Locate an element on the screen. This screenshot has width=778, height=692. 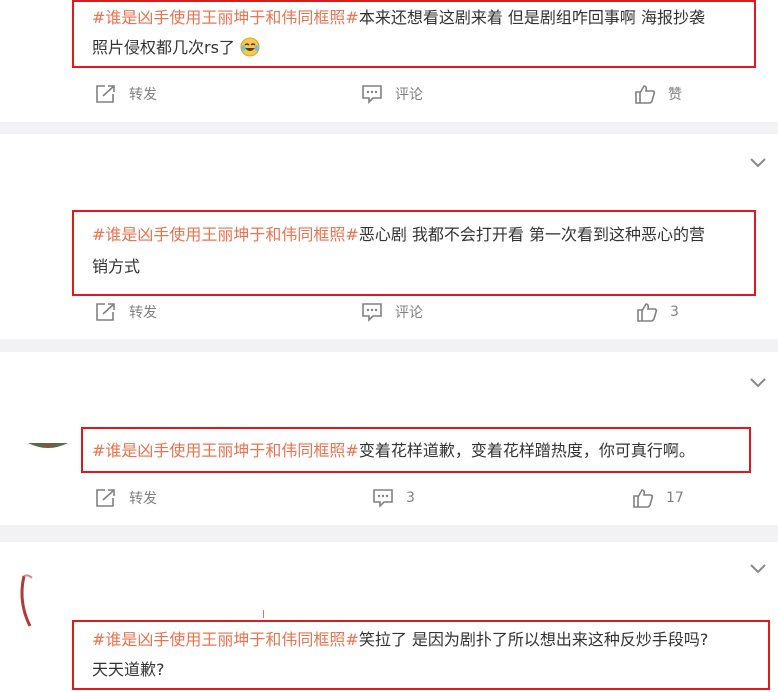
post-text: #谁是凶手使用王丽坤于和伟同框照#本来还想看这剧来着 但是剧组咋回事啊 海报抄袭 is located at coordinates (399, 17).